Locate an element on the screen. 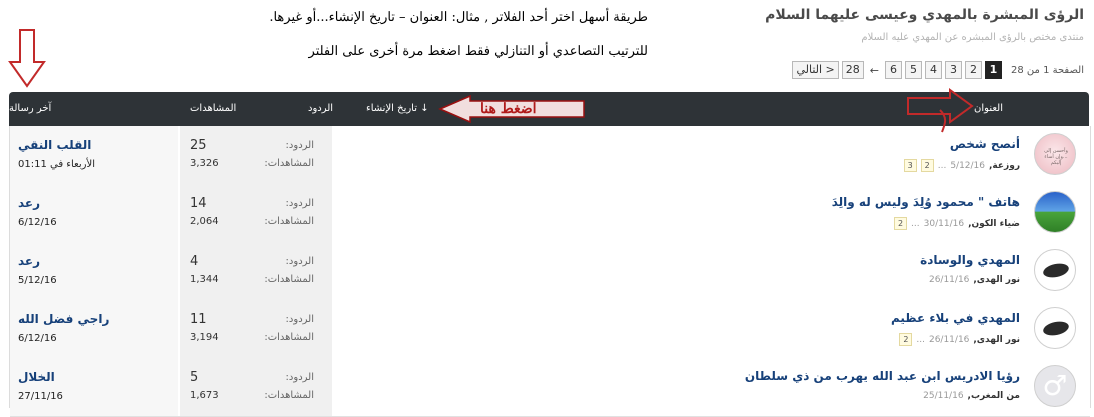  press-here-label: اضغط هنا is located at coordinates (508, 109).